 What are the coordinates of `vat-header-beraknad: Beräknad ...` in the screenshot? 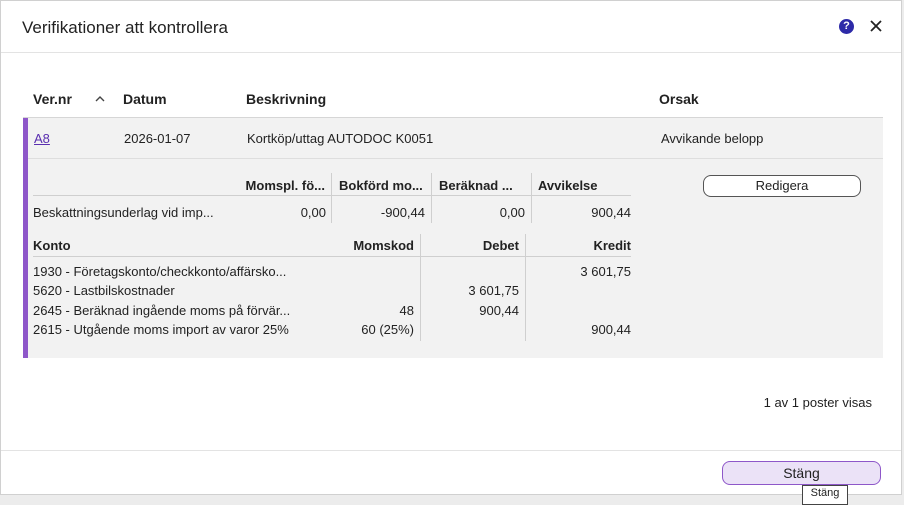 It's located at (476, 185).